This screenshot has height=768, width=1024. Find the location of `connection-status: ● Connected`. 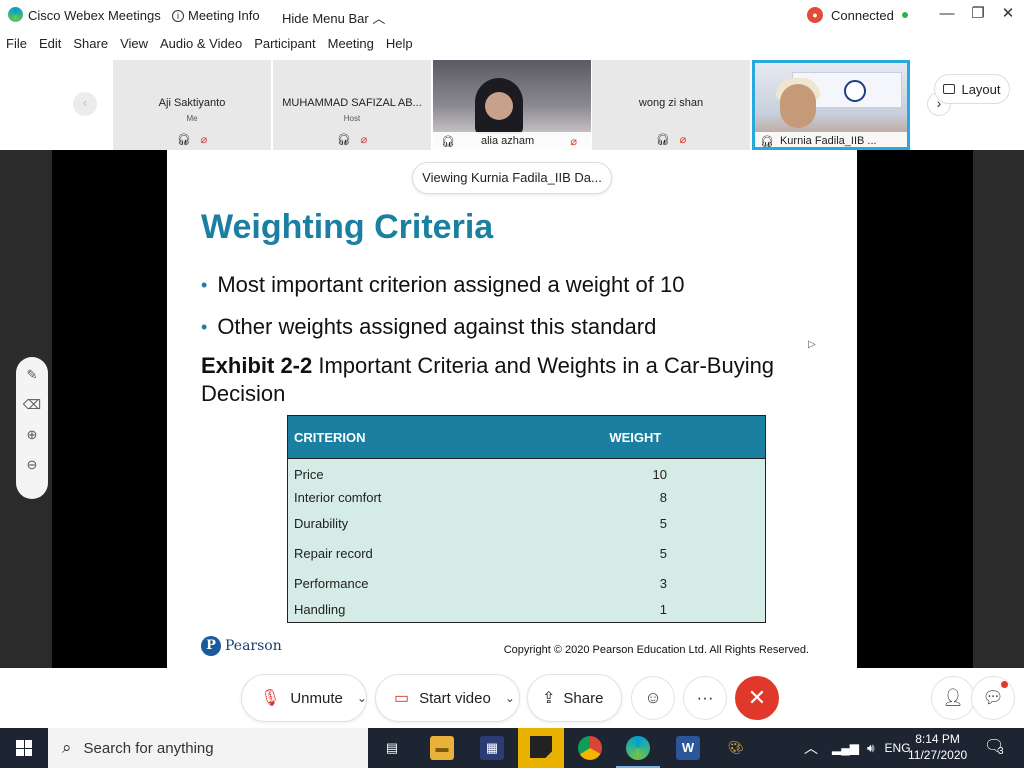

connection-status: ● Connected is located at coordinates (857, 15).